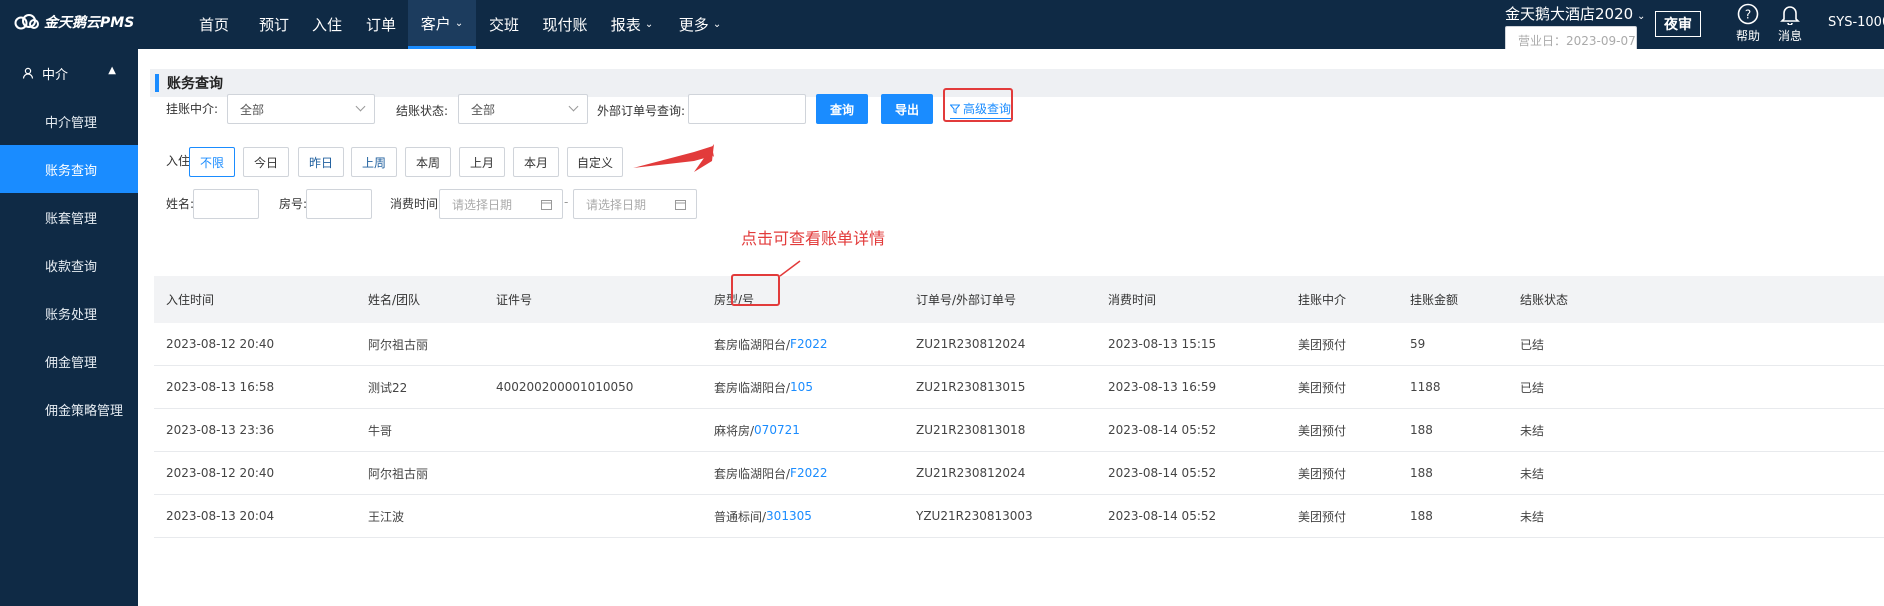 Image resolution: width=1884 pixels, height=606 pixels. Describe the element at coordinates (1162, 473) in the screenshot. I see `table-cell: 2023-08-14 05:52` at that location.